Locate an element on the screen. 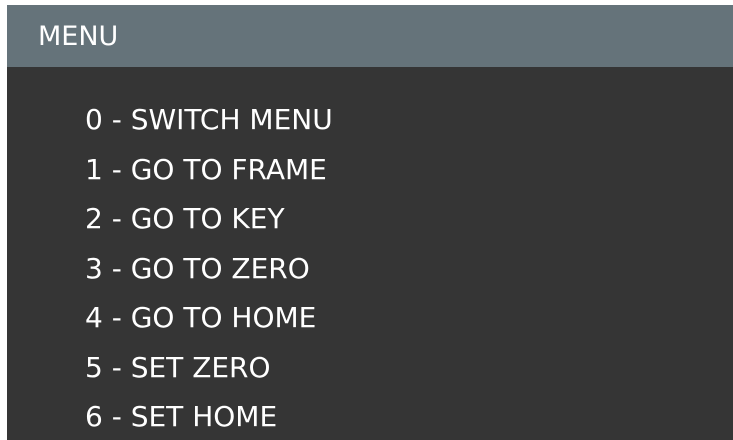  menu-item-go-to-home: 4 - GO TO HOME is located at coordinates (209, 318).